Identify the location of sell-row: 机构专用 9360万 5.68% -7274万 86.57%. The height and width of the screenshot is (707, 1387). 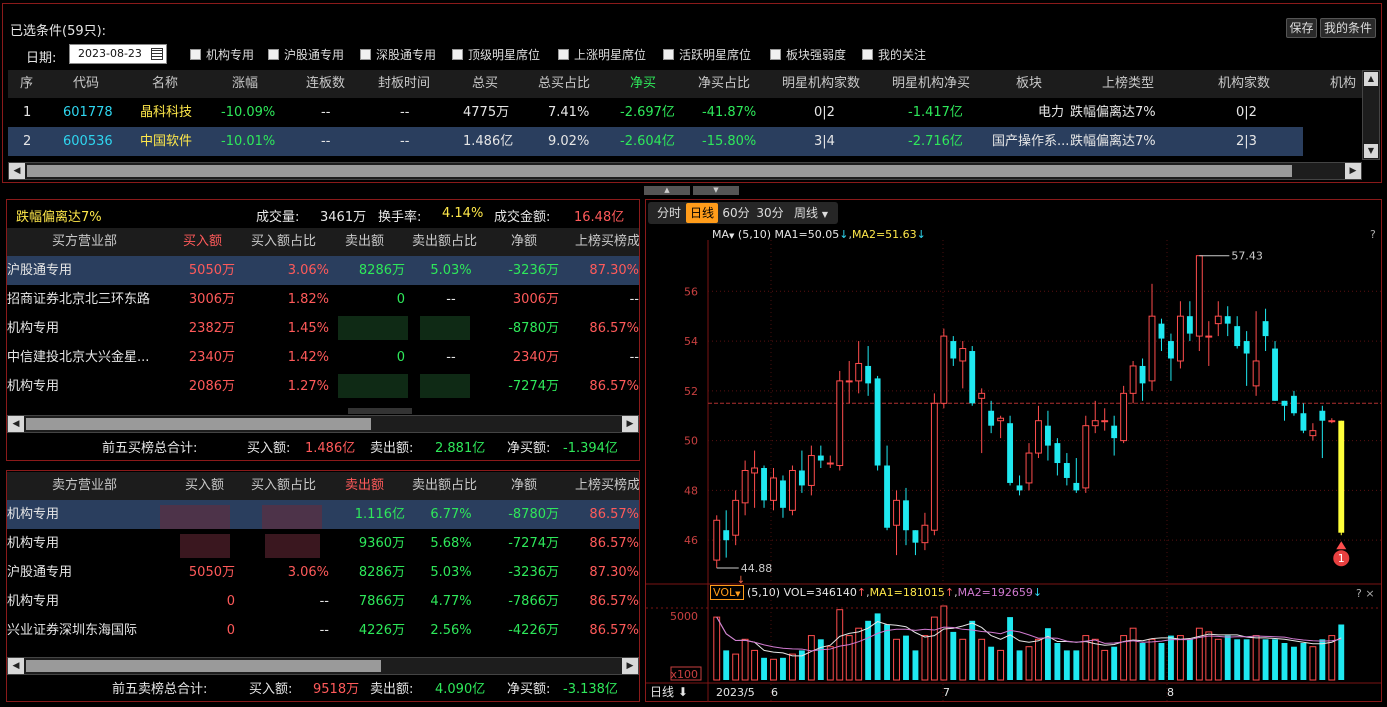
(323, 543).